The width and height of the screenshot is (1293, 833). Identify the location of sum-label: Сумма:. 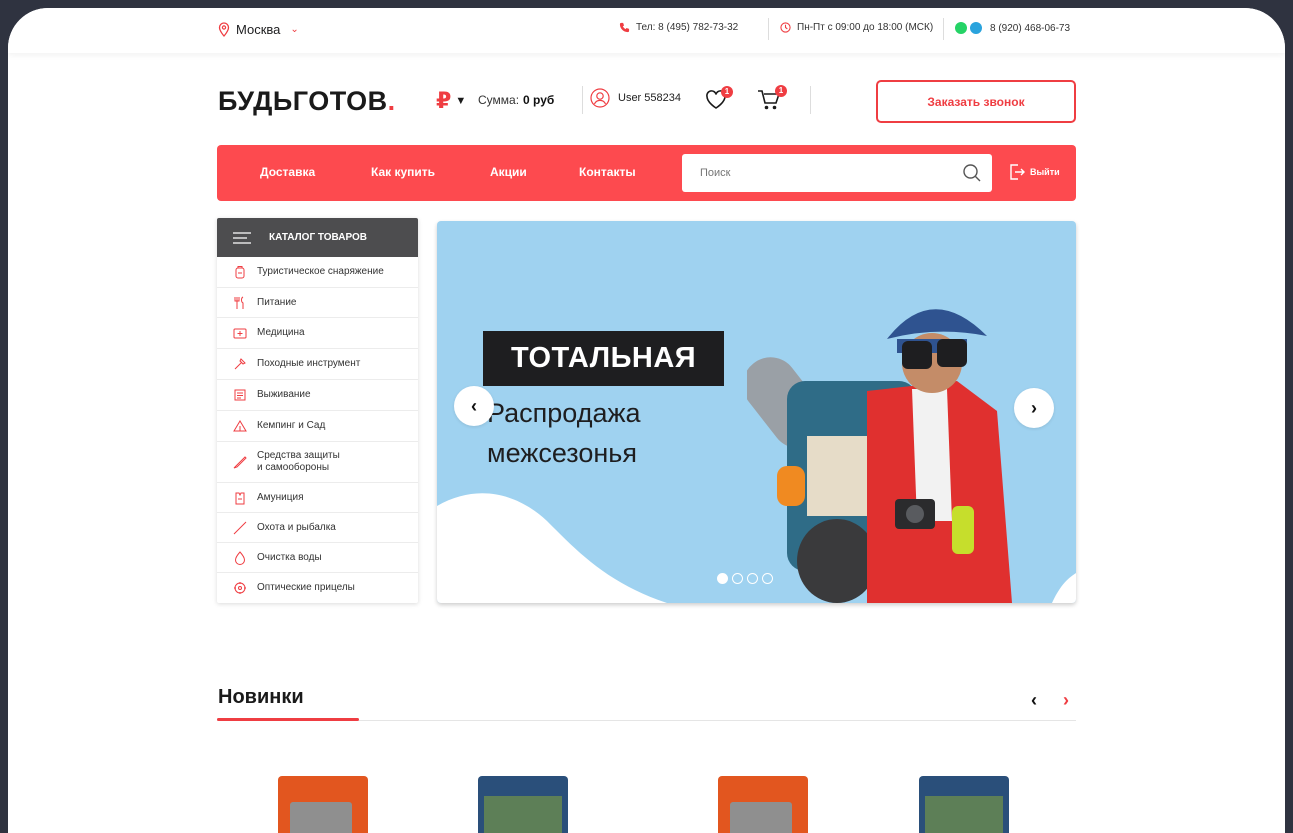
(499, 100).